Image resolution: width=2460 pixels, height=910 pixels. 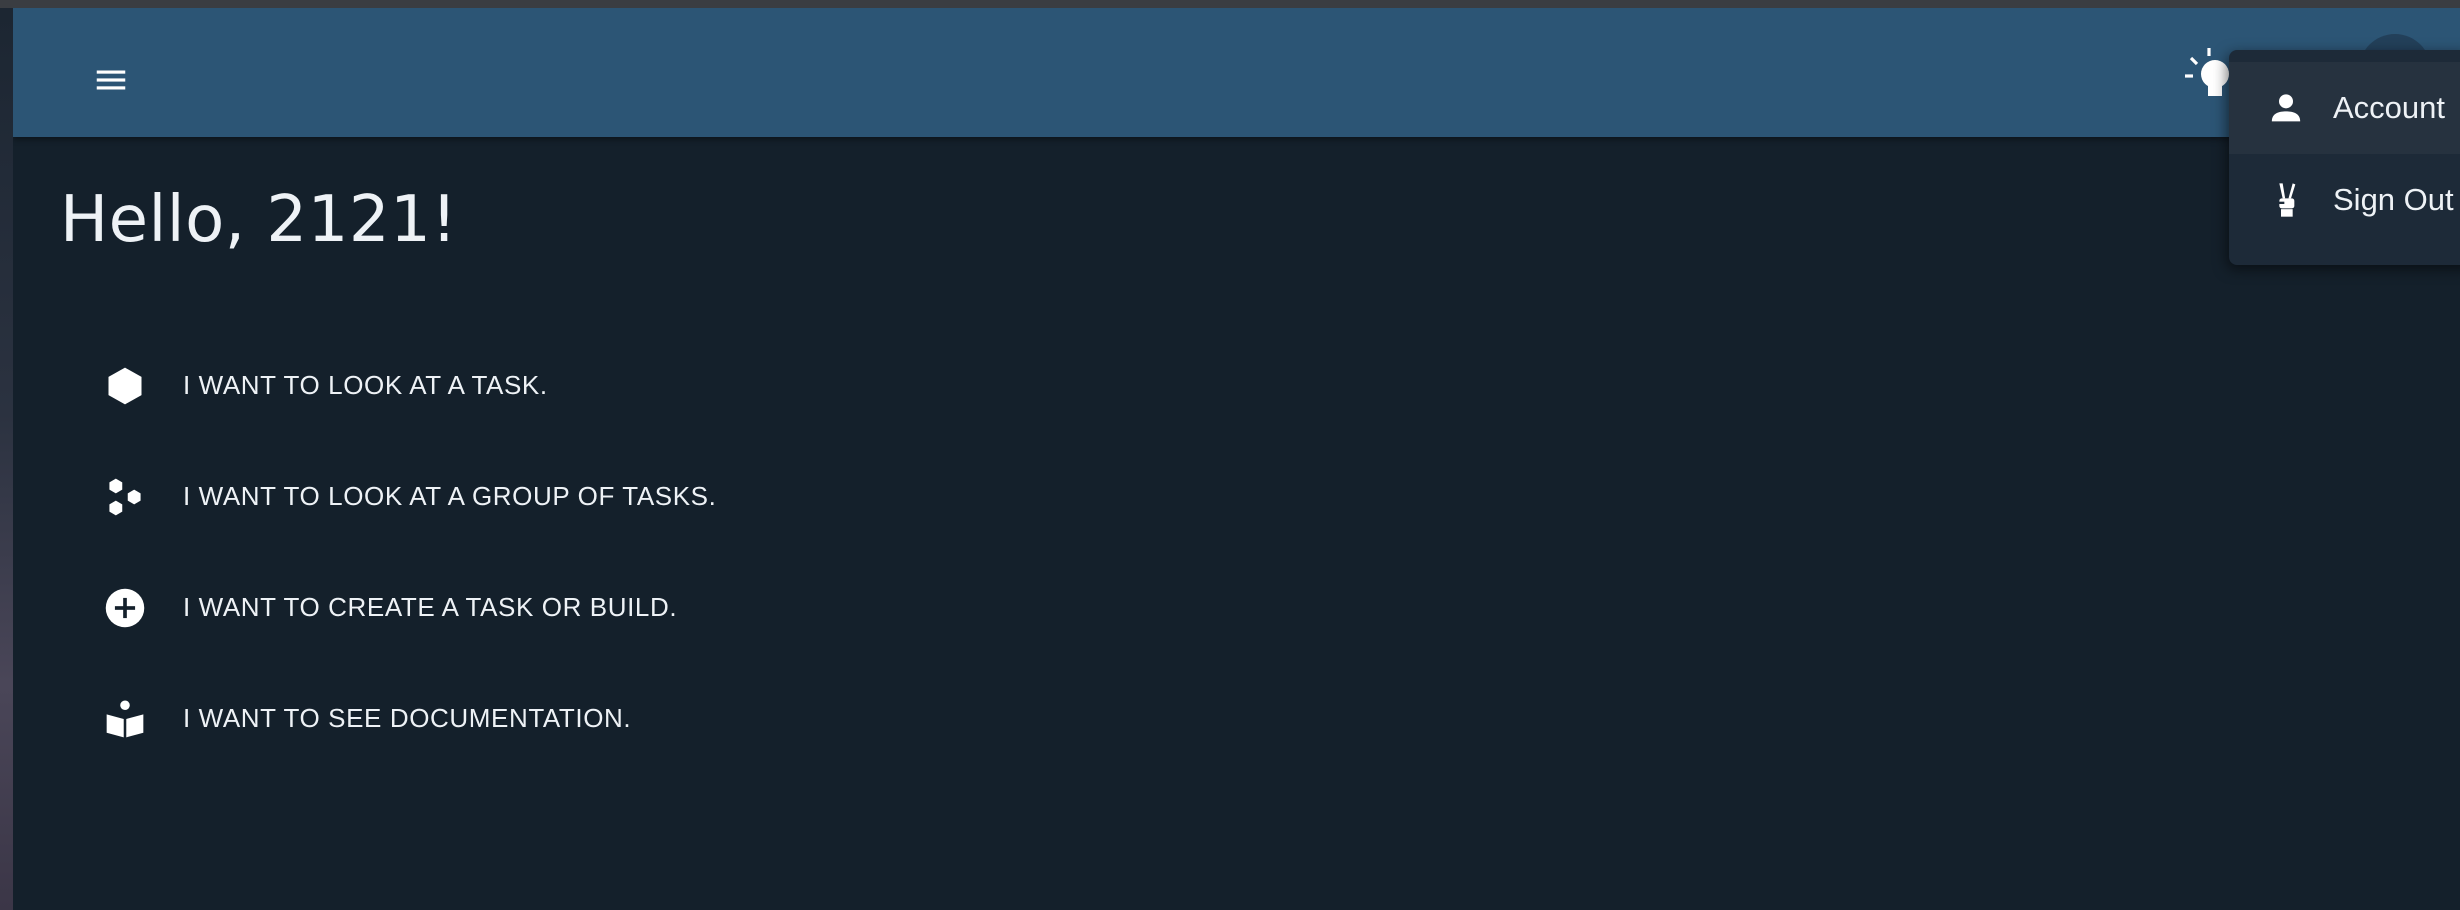 I want to click on action-label: I WANT TO LOOK AT A TASK., so click(x=365, y=385).